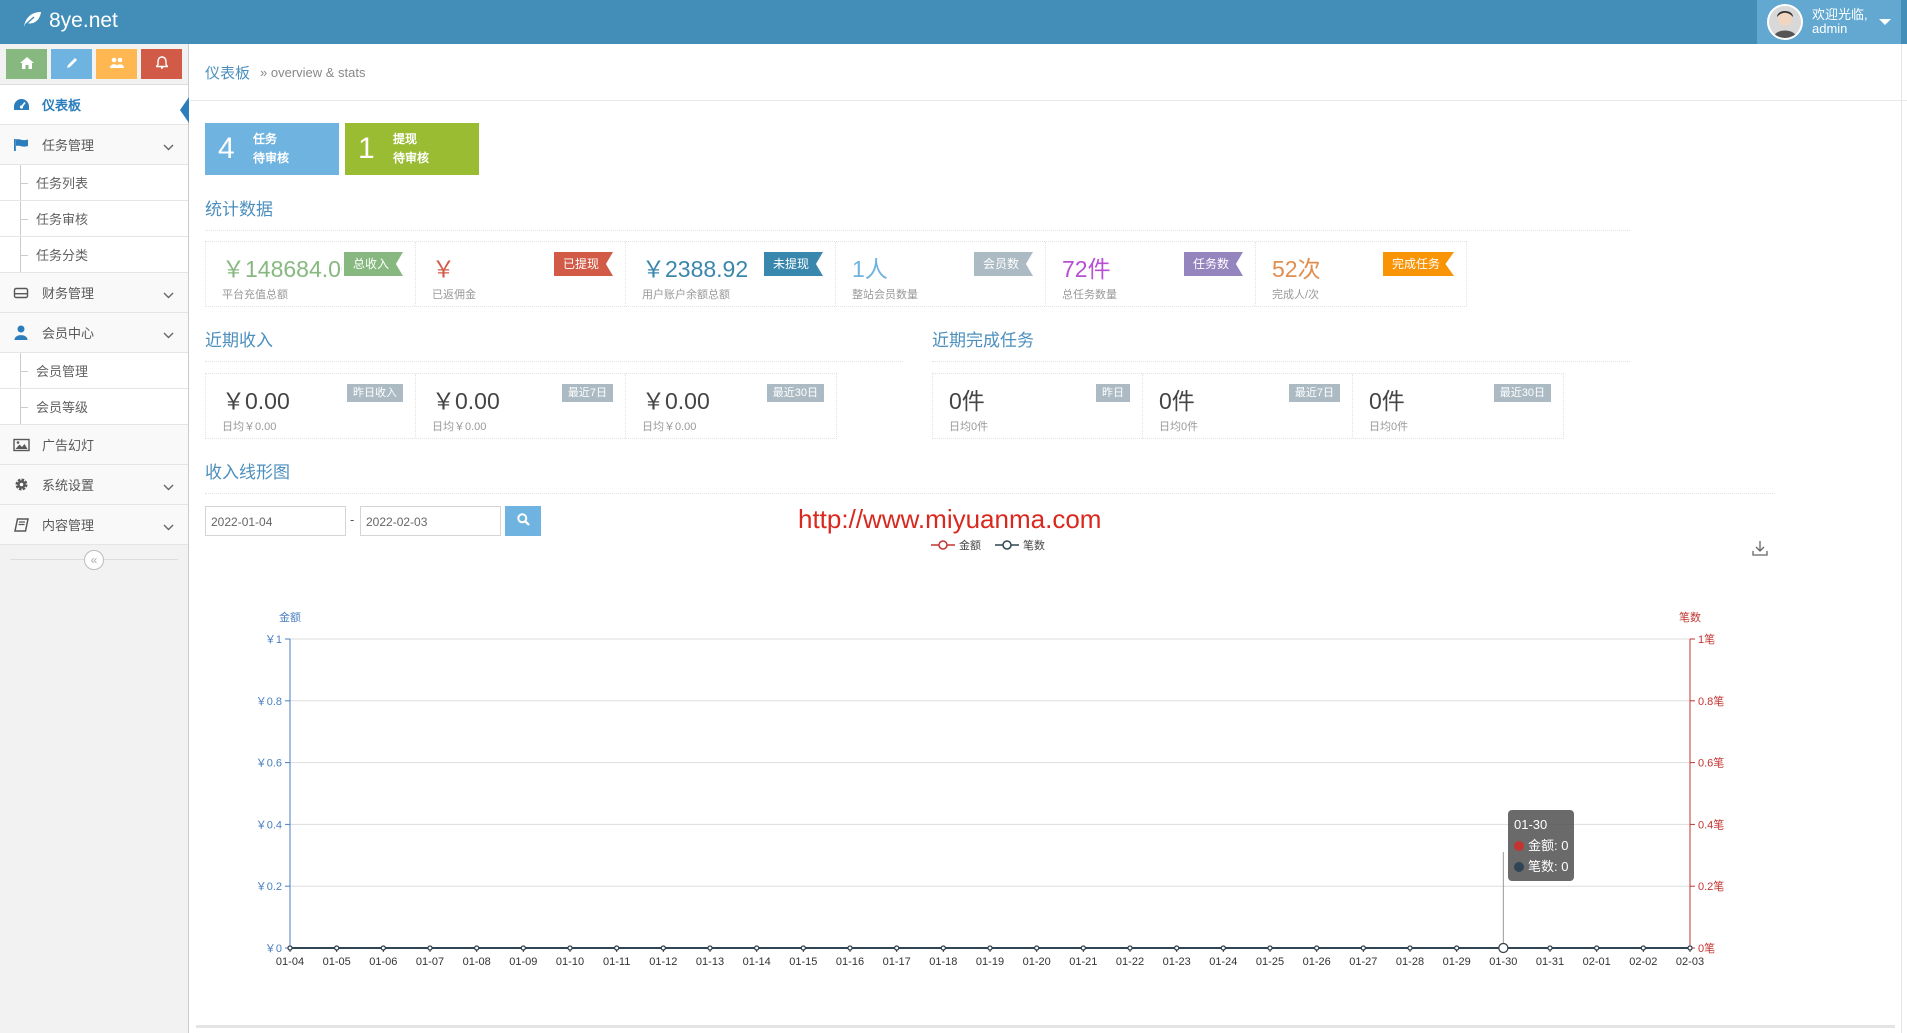  Describe the element at coordinates (1317, 962) in the screenshot. I see `x-tick-label: 01-26` at that location.